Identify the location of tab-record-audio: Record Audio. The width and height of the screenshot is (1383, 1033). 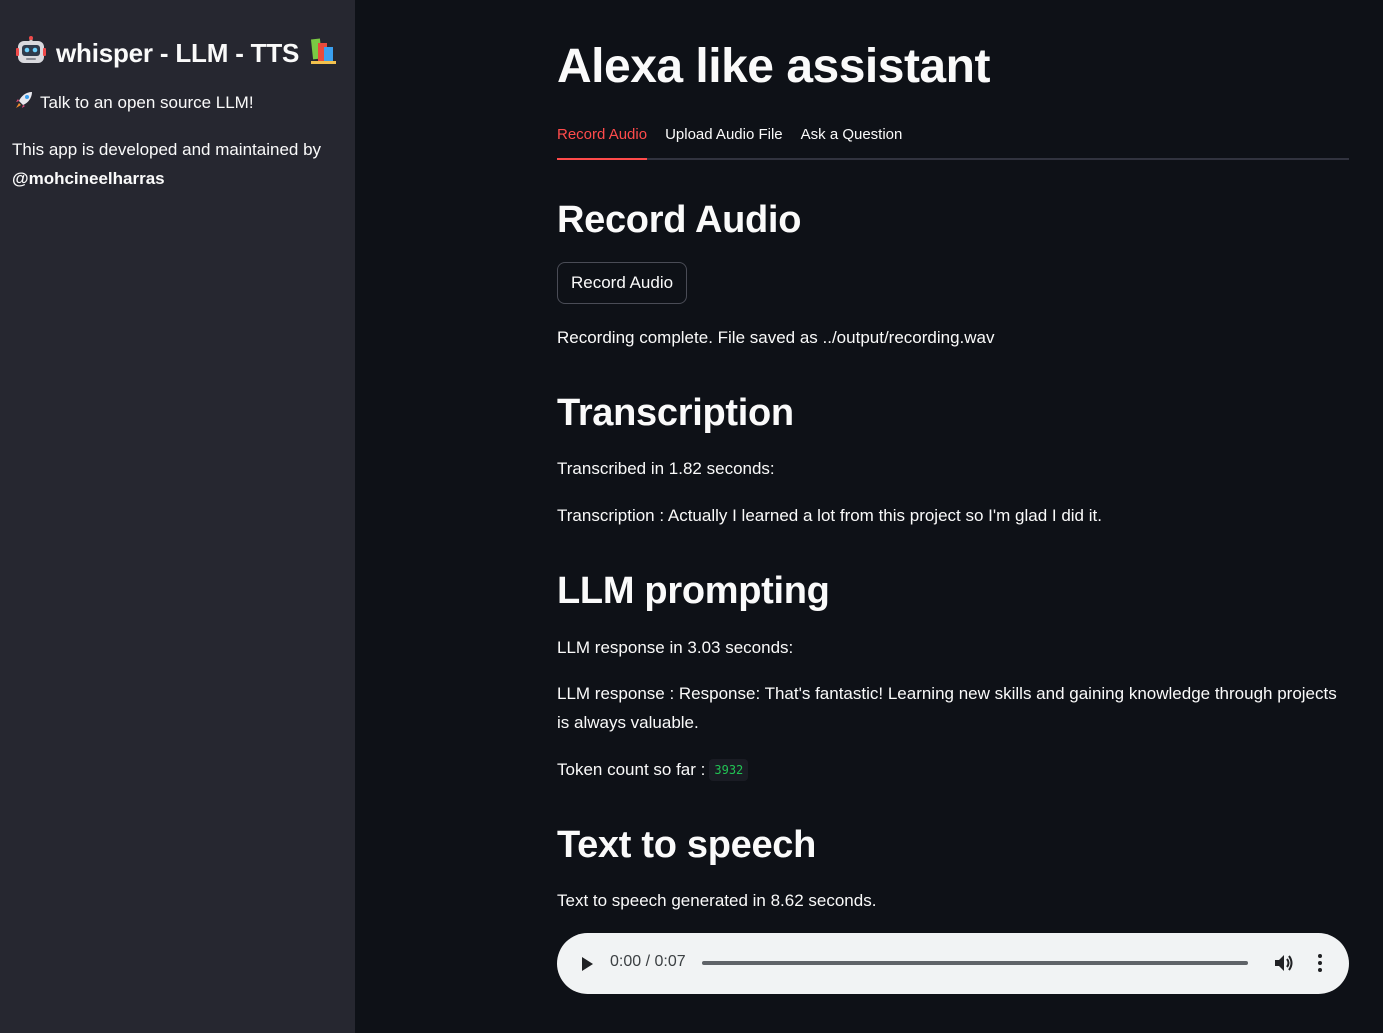
(602, 141).